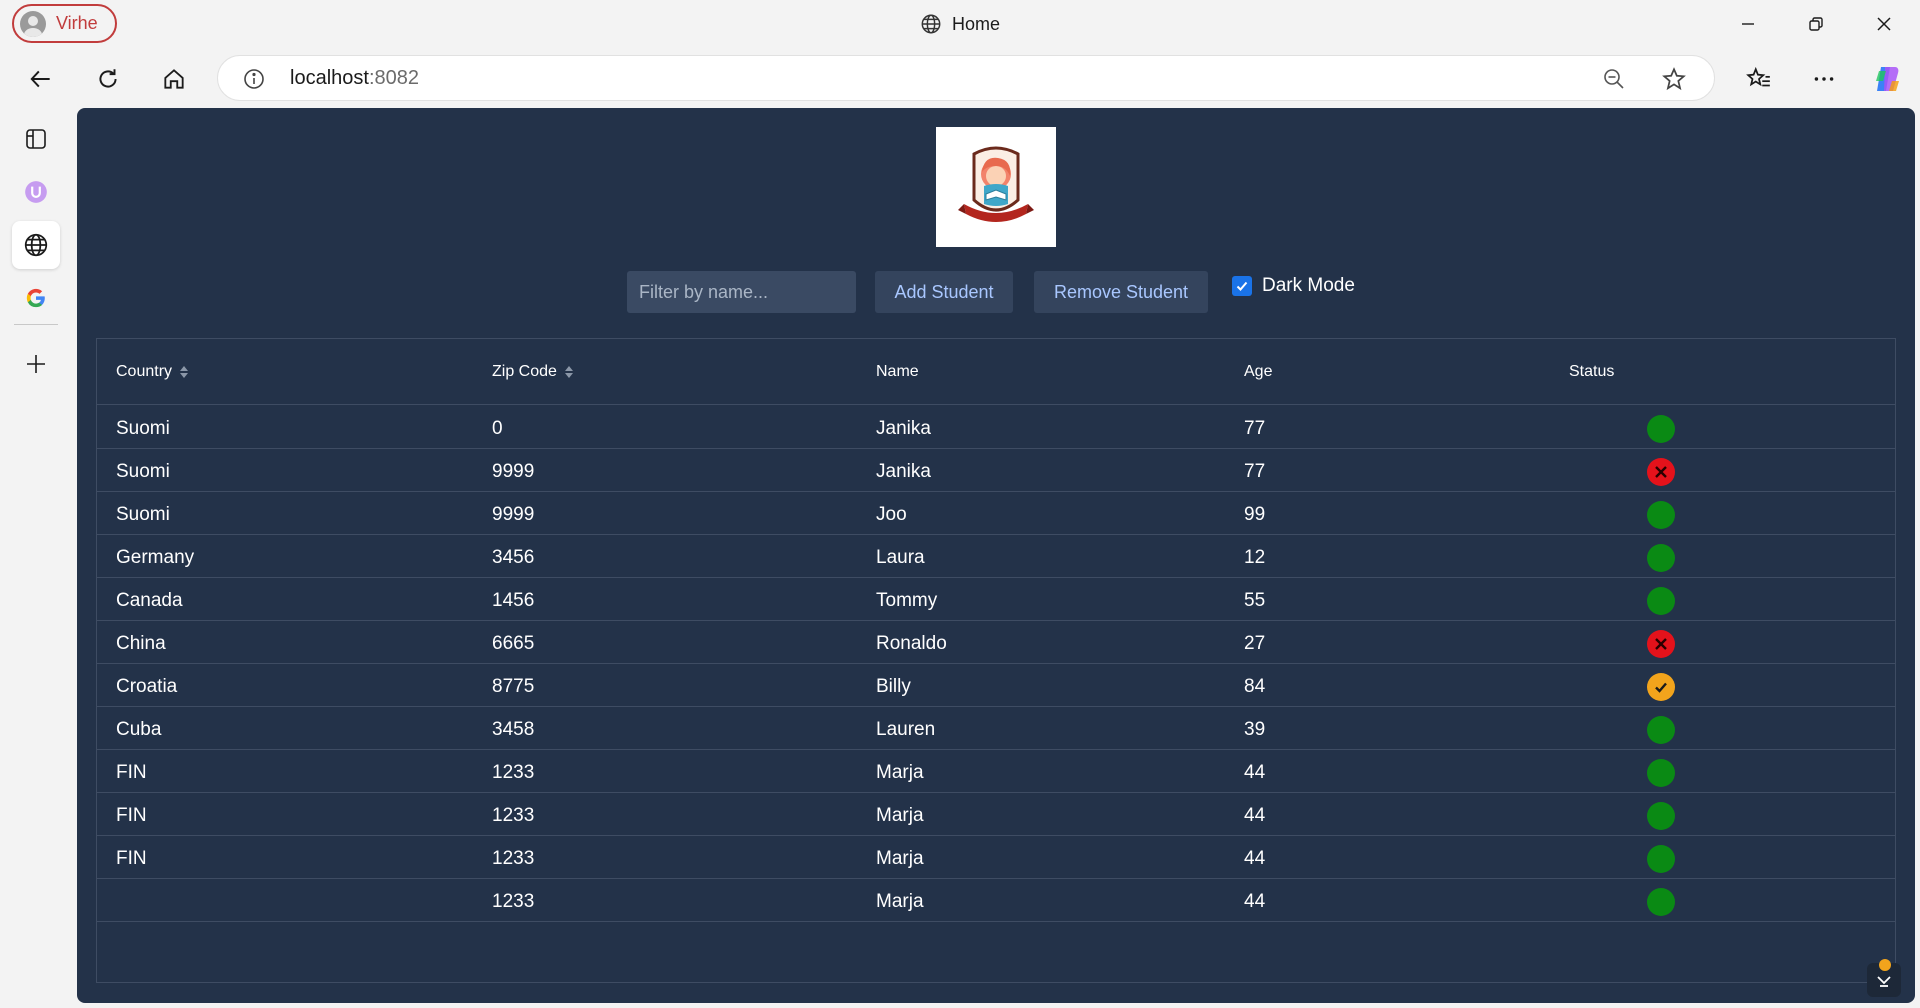 This screenshot has width=1920, height=1008. I want to click on address-bar: localhost:8082, so click(966, 78).